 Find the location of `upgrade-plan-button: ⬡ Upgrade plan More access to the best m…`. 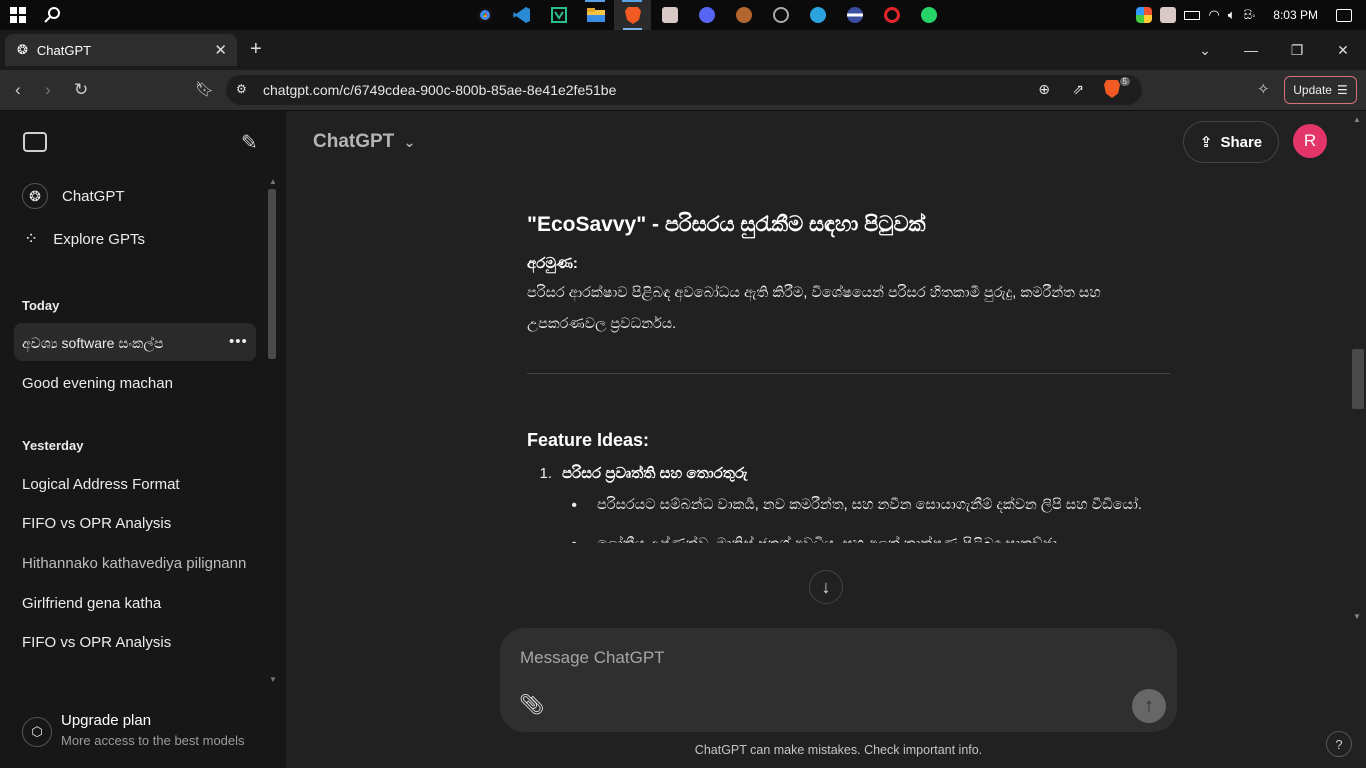

upgrade-plan-button: ⬡ Upgrade plan More access to the best m… is located at coordinates (147, 732).